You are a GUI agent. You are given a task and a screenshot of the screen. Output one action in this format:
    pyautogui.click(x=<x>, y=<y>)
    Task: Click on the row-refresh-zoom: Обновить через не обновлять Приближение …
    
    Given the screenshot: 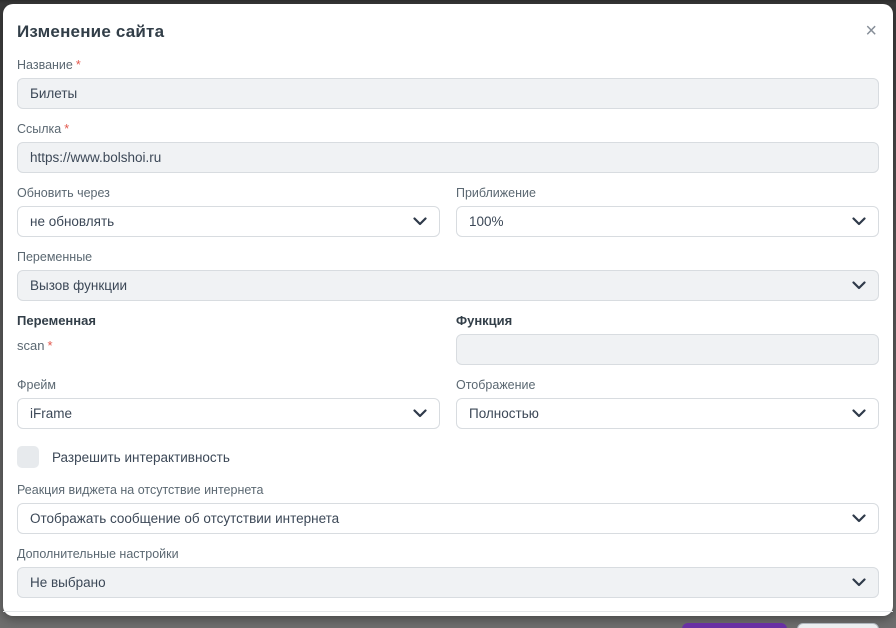 What is the action you would take?
    pyautogui.click(x=448, y=218)
    